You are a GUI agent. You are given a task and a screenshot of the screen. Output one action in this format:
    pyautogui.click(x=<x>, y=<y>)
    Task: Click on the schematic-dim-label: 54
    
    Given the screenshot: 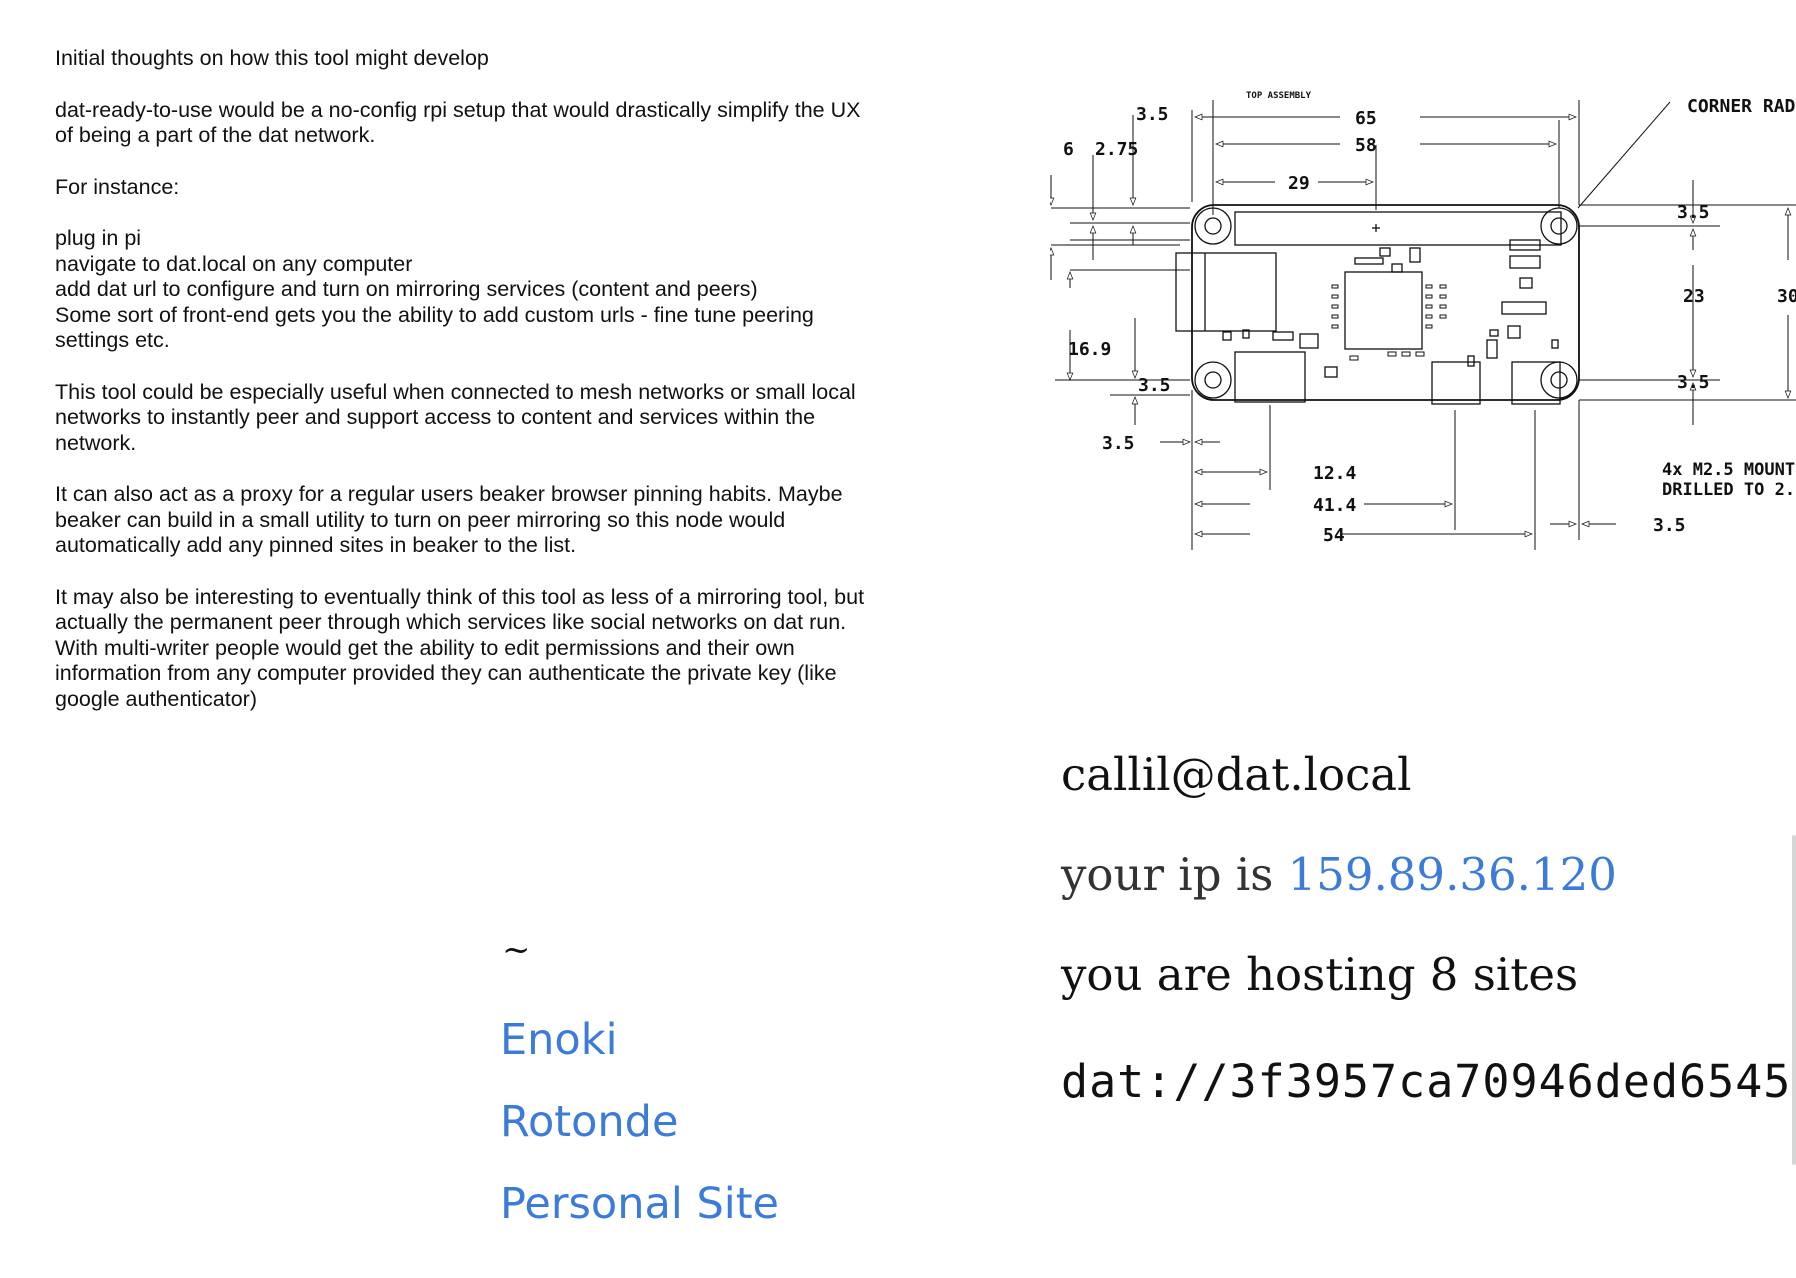 What is the action you would take?
    pyautogui.click(x=1334, y=535)
    